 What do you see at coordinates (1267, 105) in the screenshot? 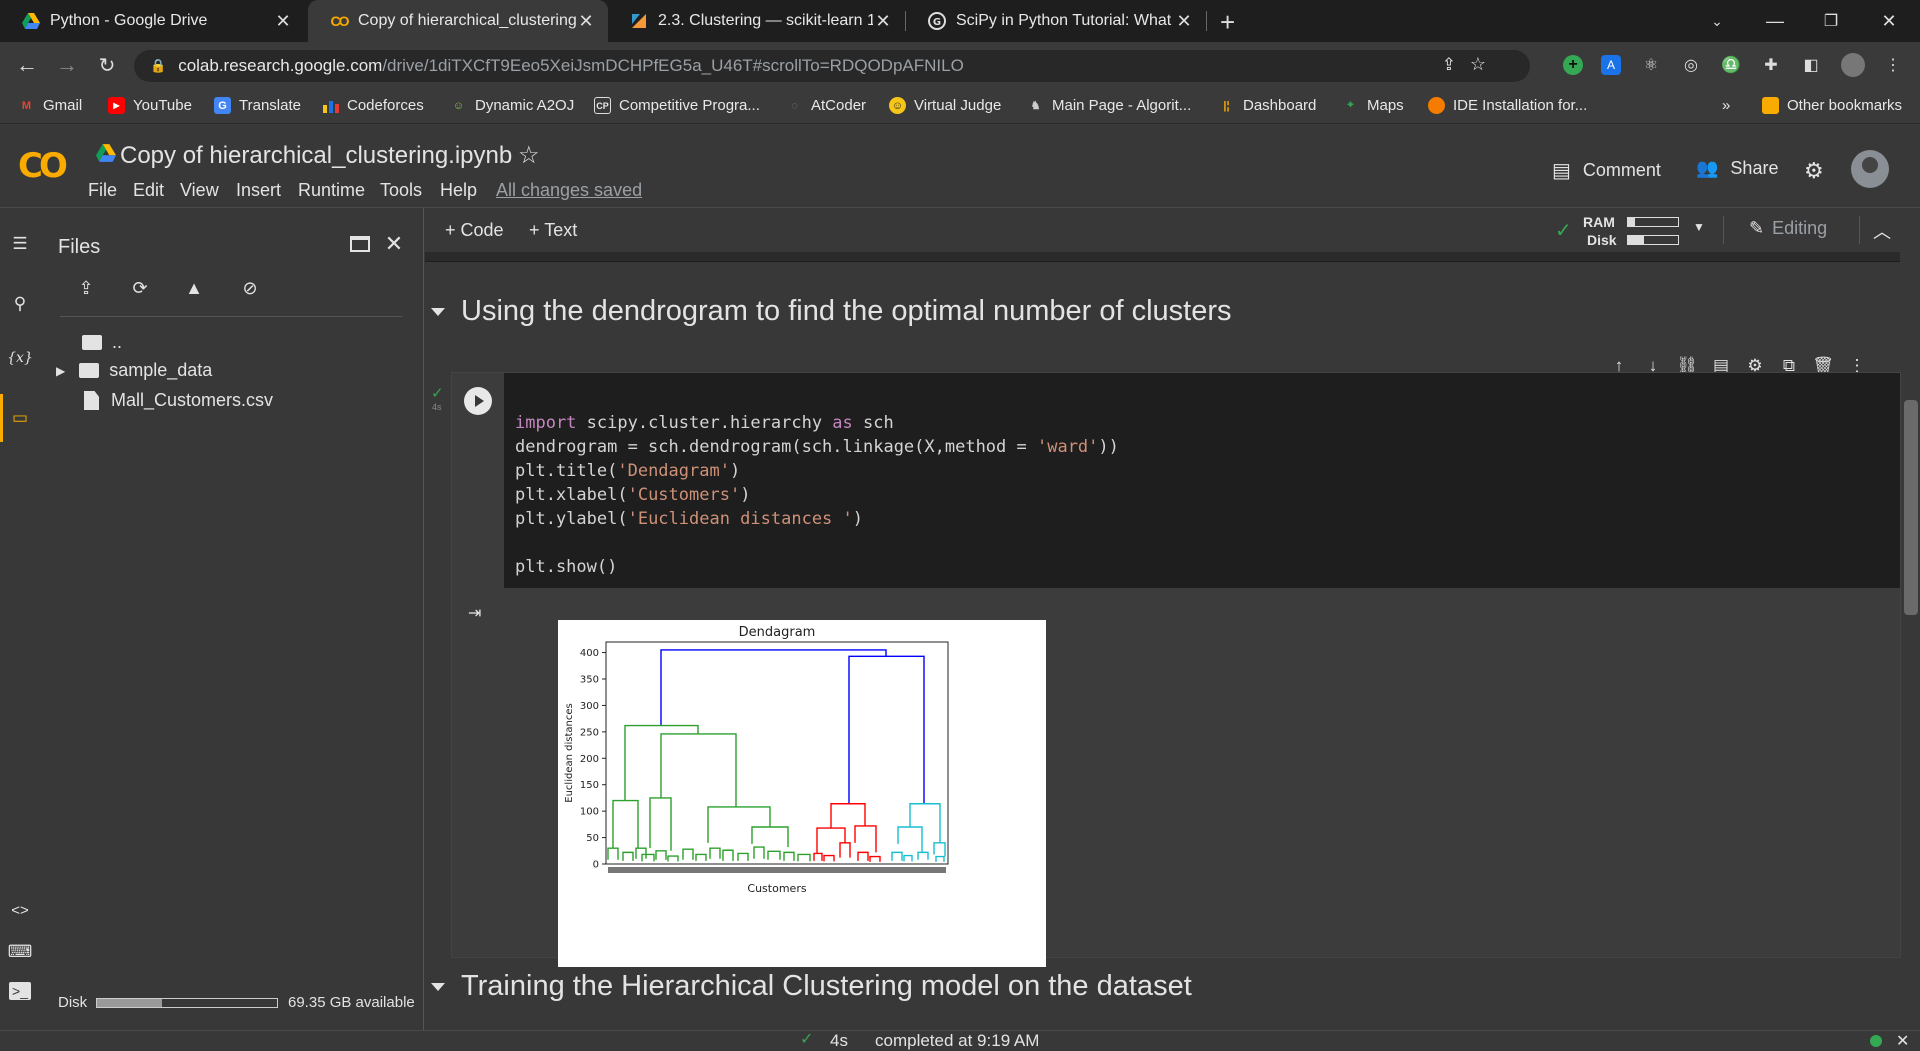
I see `bookmark-dashboard: |¦ Dashboard` at bounding box center [1267, 105].